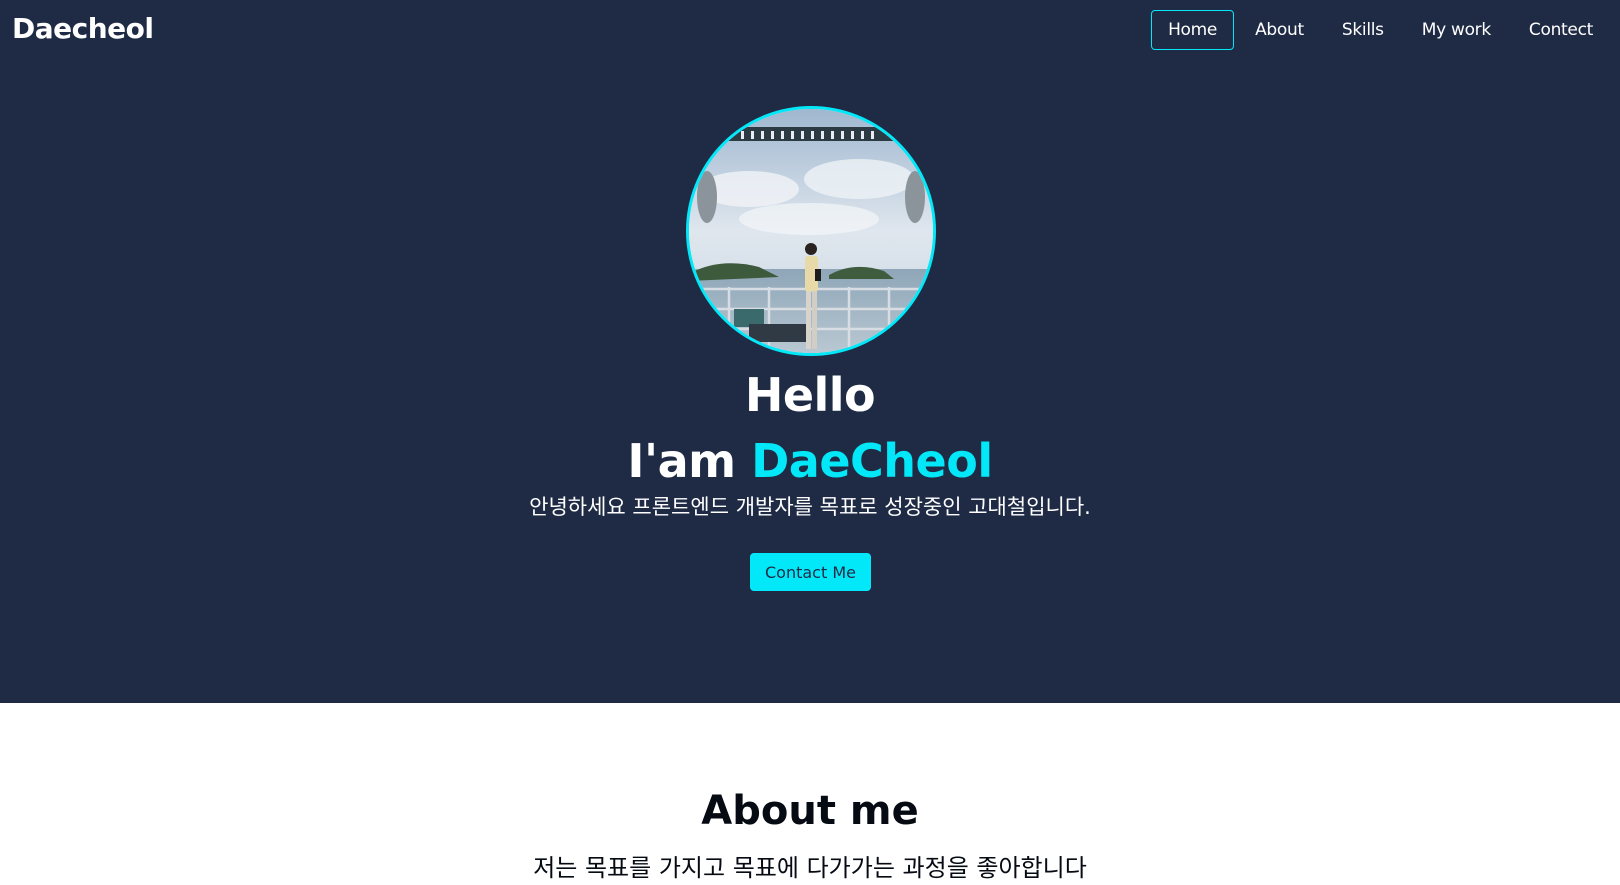  I want to click on avatar-photo, so click(811, 231).